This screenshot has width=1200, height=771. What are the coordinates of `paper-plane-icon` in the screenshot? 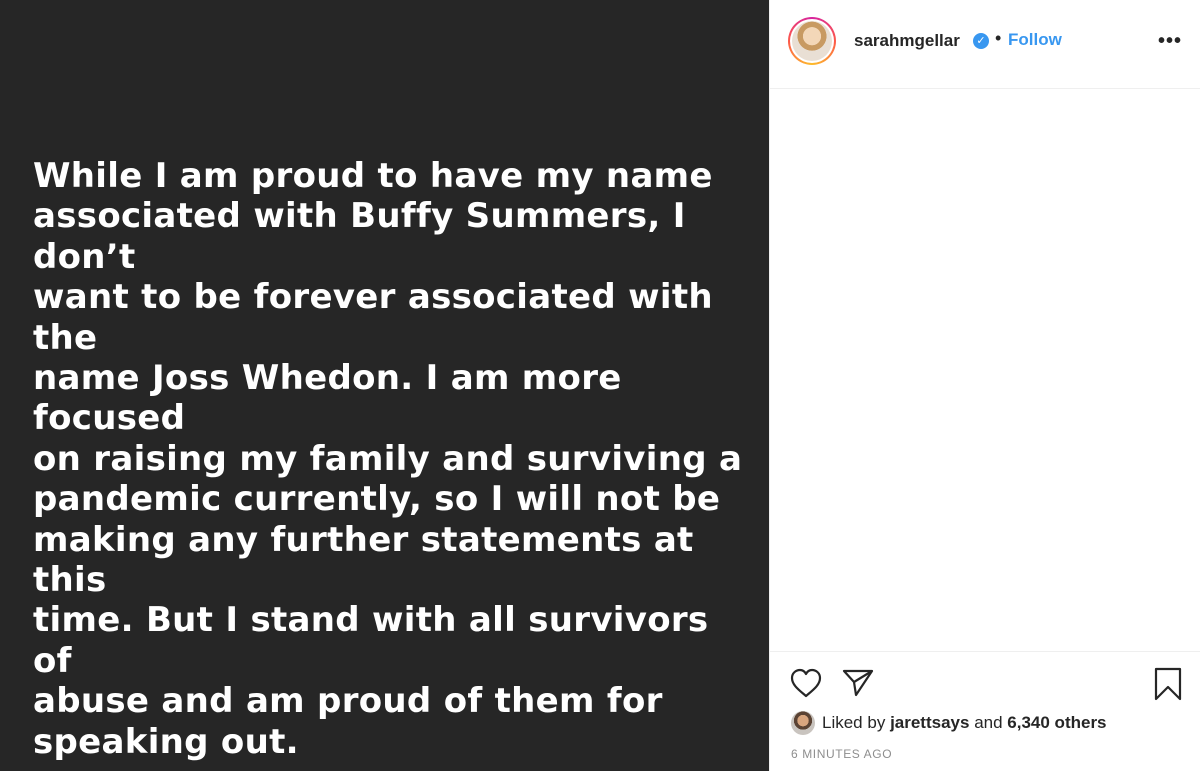 It's located at (858, 683).